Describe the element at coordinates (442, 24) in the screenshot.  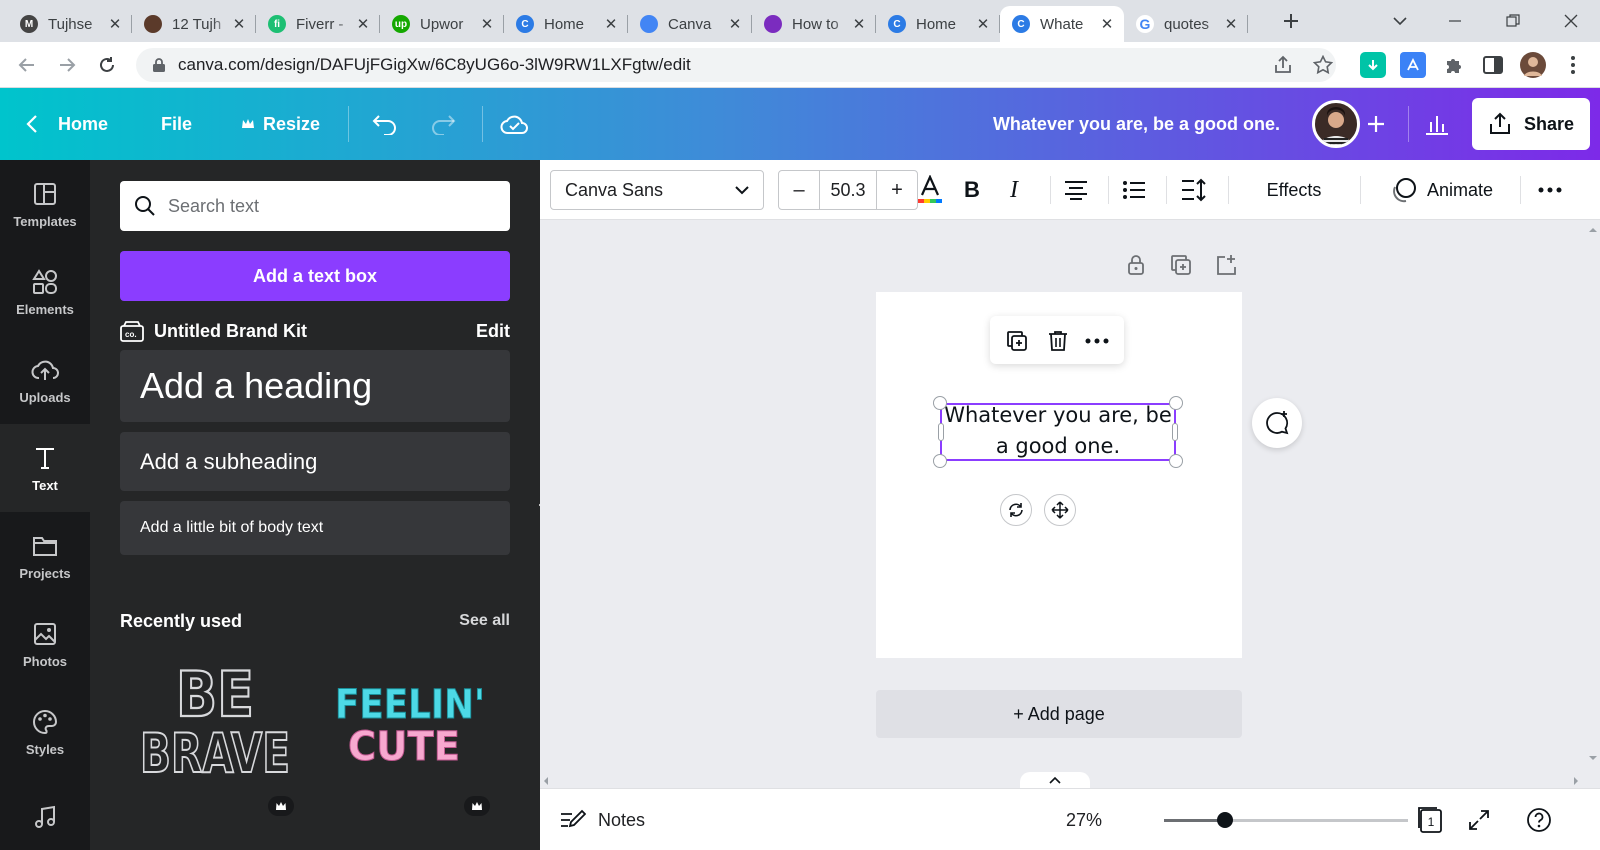
I see `browser-tab: up Upwor ✕` at that location.